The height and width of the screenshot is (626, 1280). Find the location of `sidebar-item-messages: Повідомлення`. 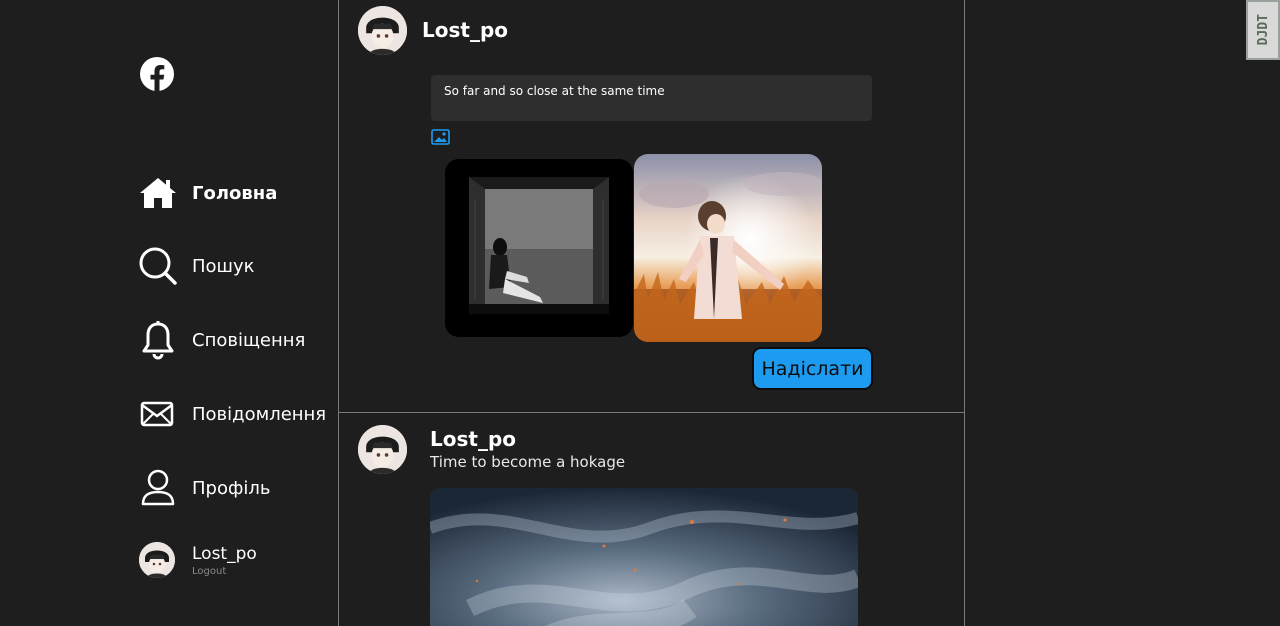

sidebar-item-messages: Повідомлення is located at coordinates (232, 414).